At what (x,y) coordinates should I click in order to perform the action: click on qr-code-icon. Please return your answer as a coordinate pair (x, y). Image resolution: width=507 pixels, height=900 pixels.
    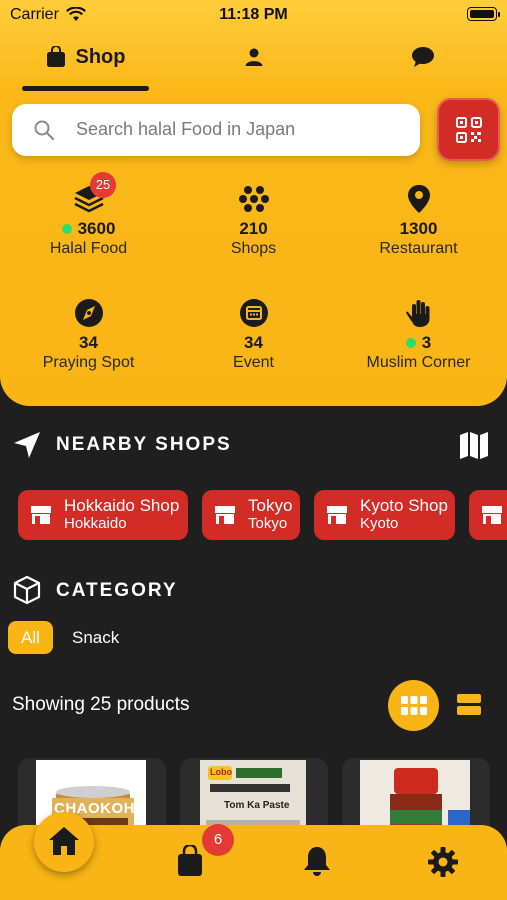
    Looking at the image, I should click on (469, 130).